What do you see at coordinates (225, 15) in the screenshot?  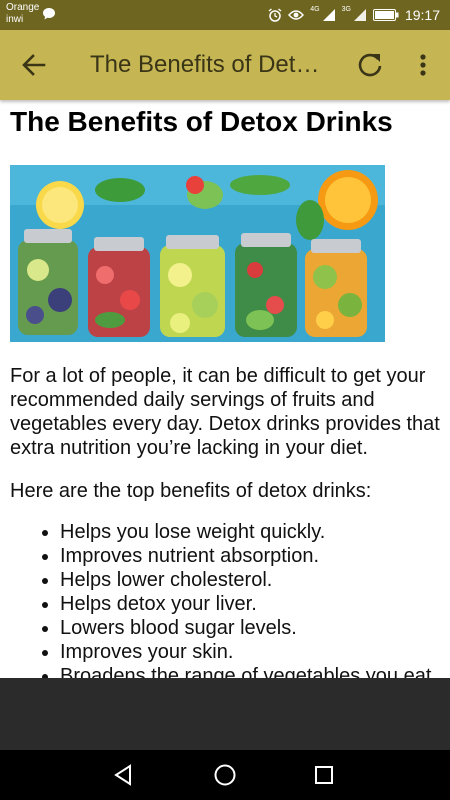 I see `status-bar: Orange inwi 4G 3G 19:17` at bounding box center [225, 15].